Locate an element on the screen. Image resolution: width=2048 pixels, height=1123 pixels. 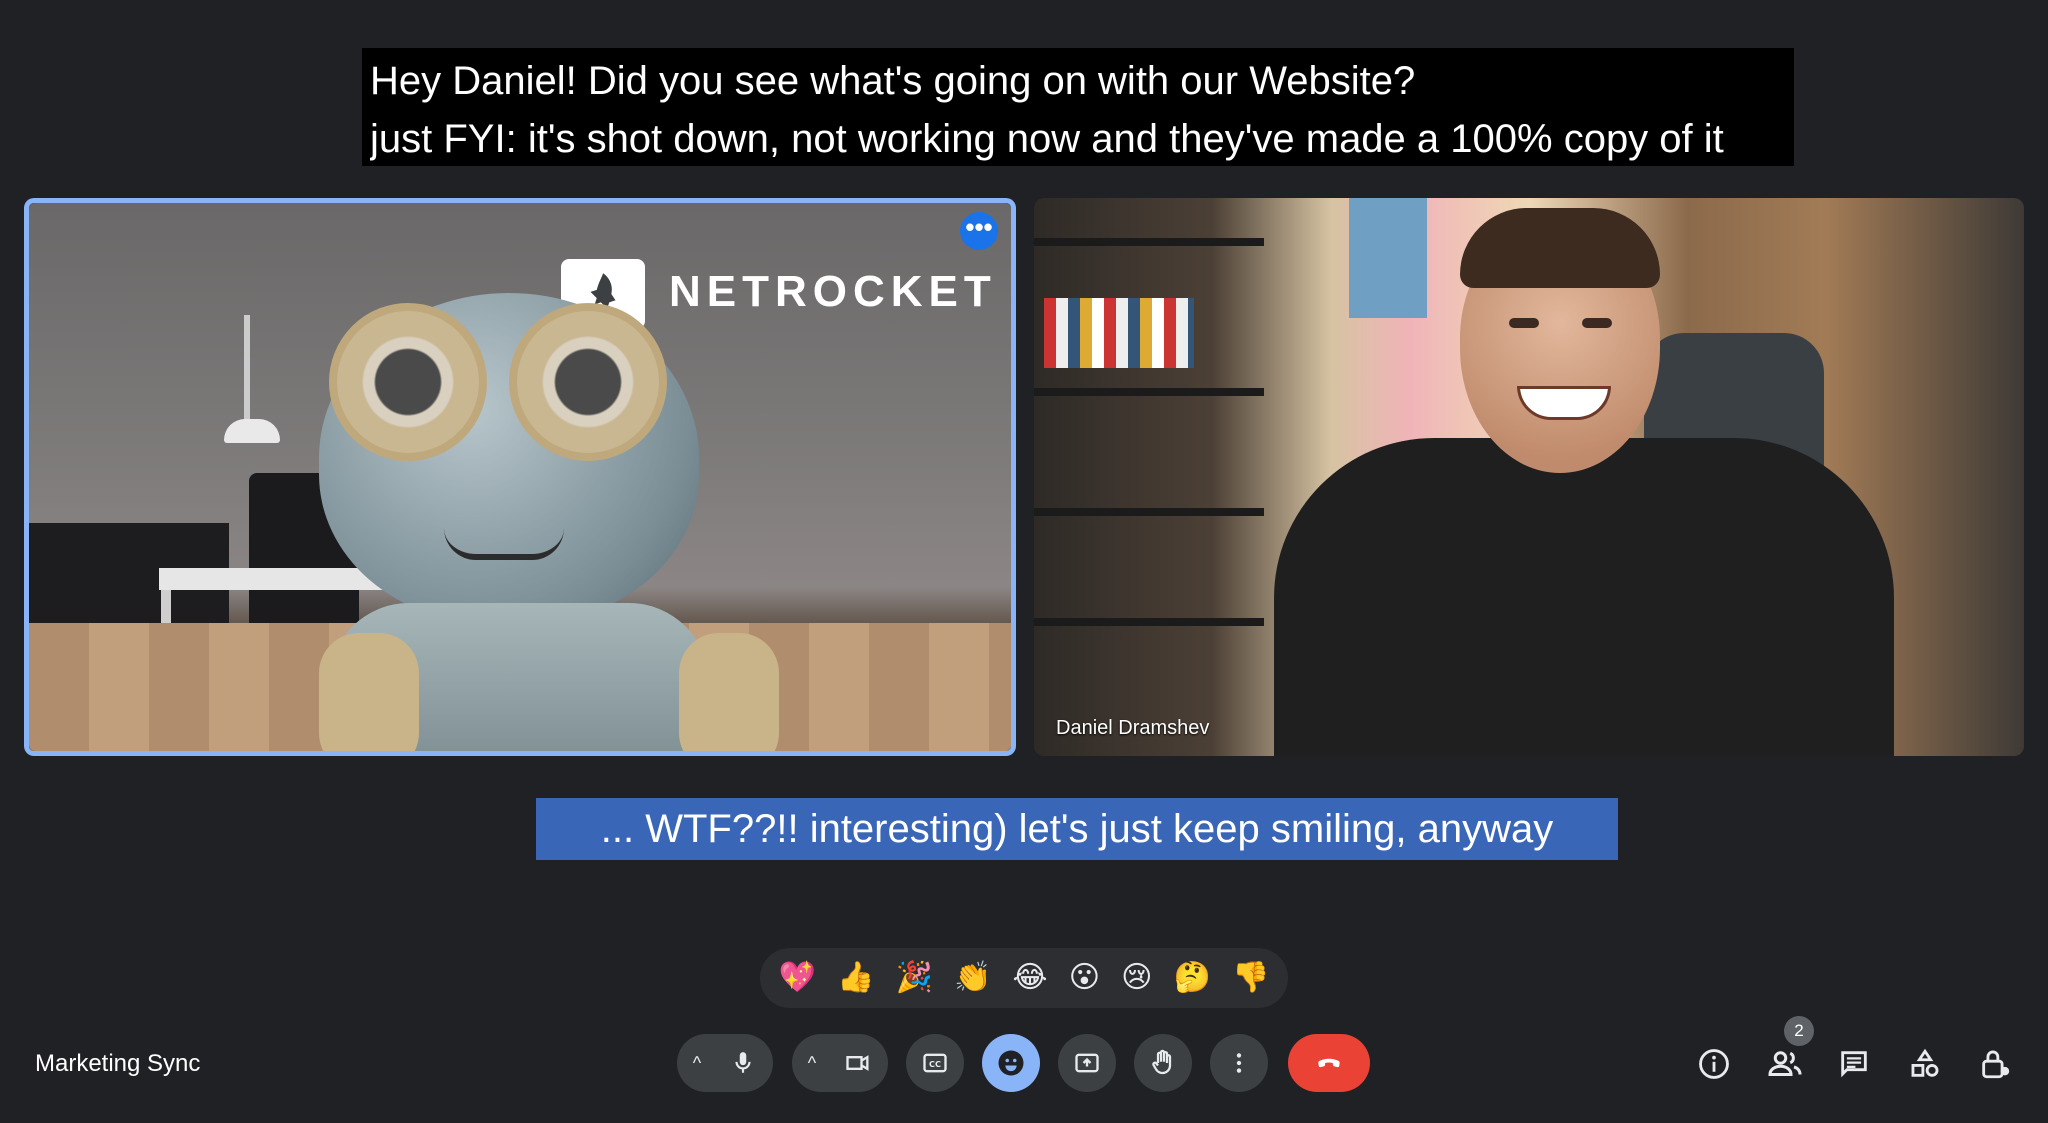
activities-button is located at coordinates (1925, 1064).